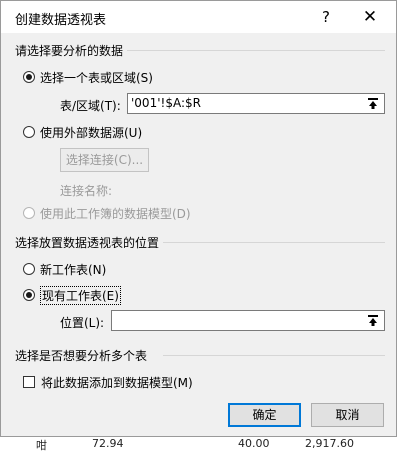 The image size is (399, 453). I want to click on radio-data-model: 使用此工作簿的数据模型(D), so click(107, 213).